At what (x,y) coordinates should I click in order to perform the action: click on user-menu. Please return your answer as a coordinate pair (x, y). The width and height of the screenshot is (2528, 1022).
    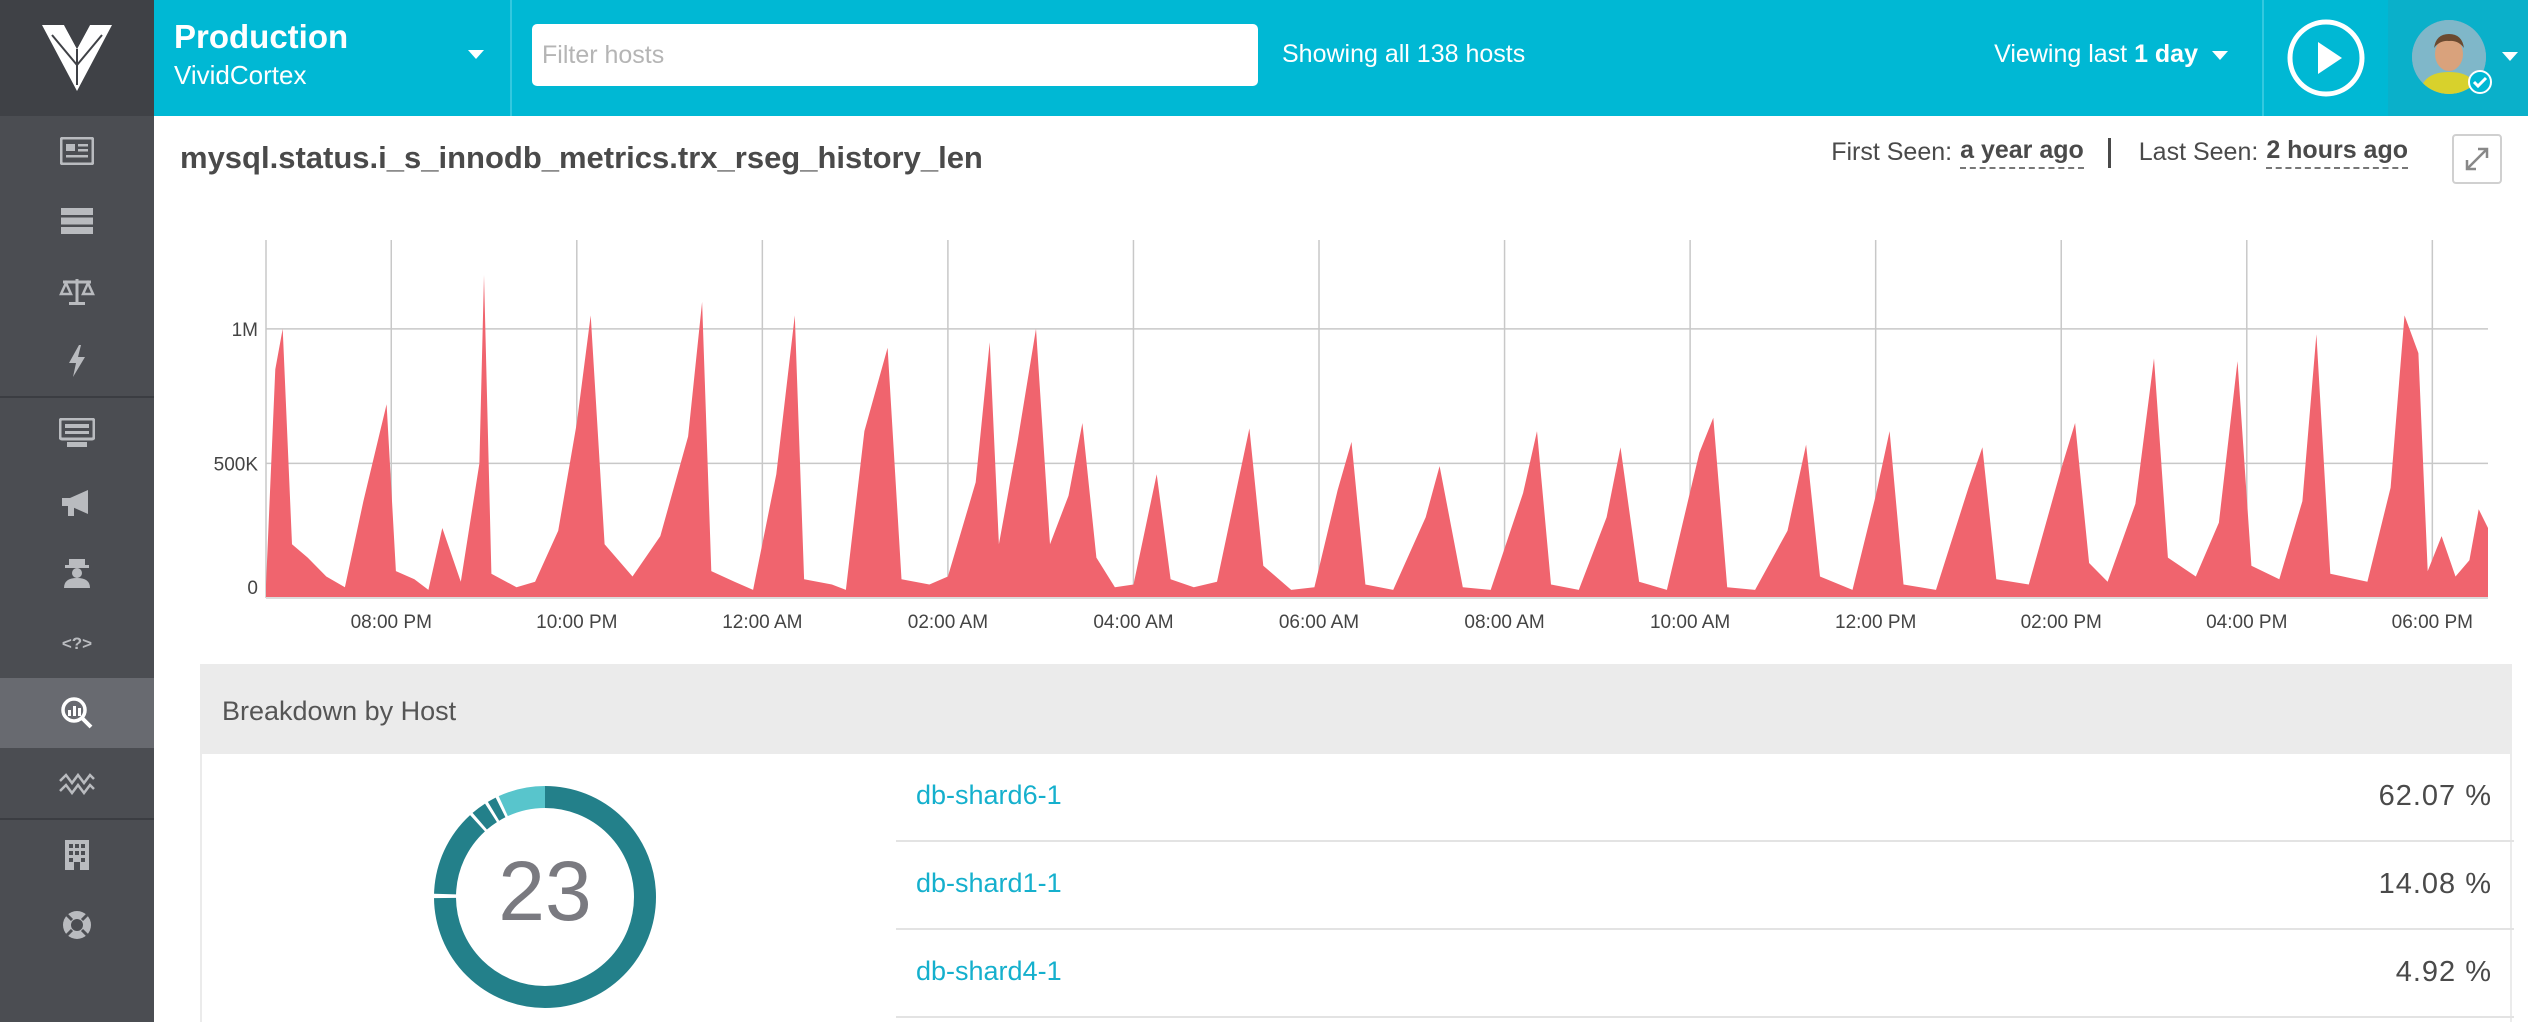
    Looking at the image, I should click on (2458, 58).